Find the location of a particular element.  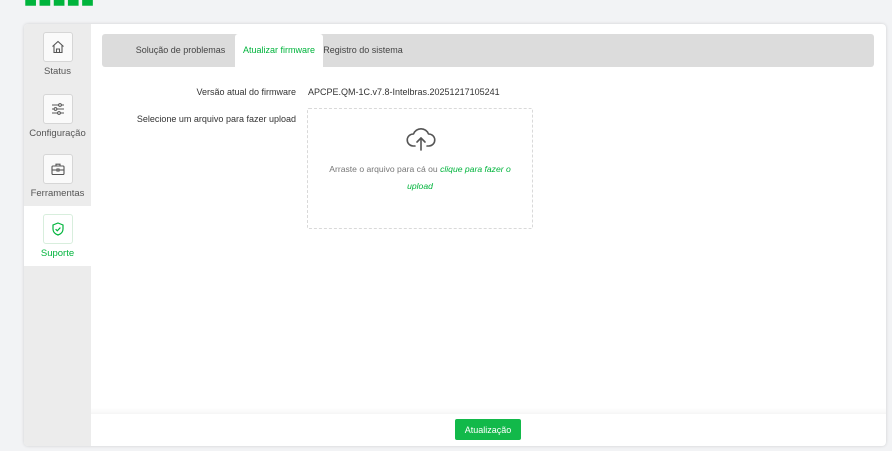

upload-file-label: Selecione um arquivo para fazer upload is located at coordinates (216, 119).